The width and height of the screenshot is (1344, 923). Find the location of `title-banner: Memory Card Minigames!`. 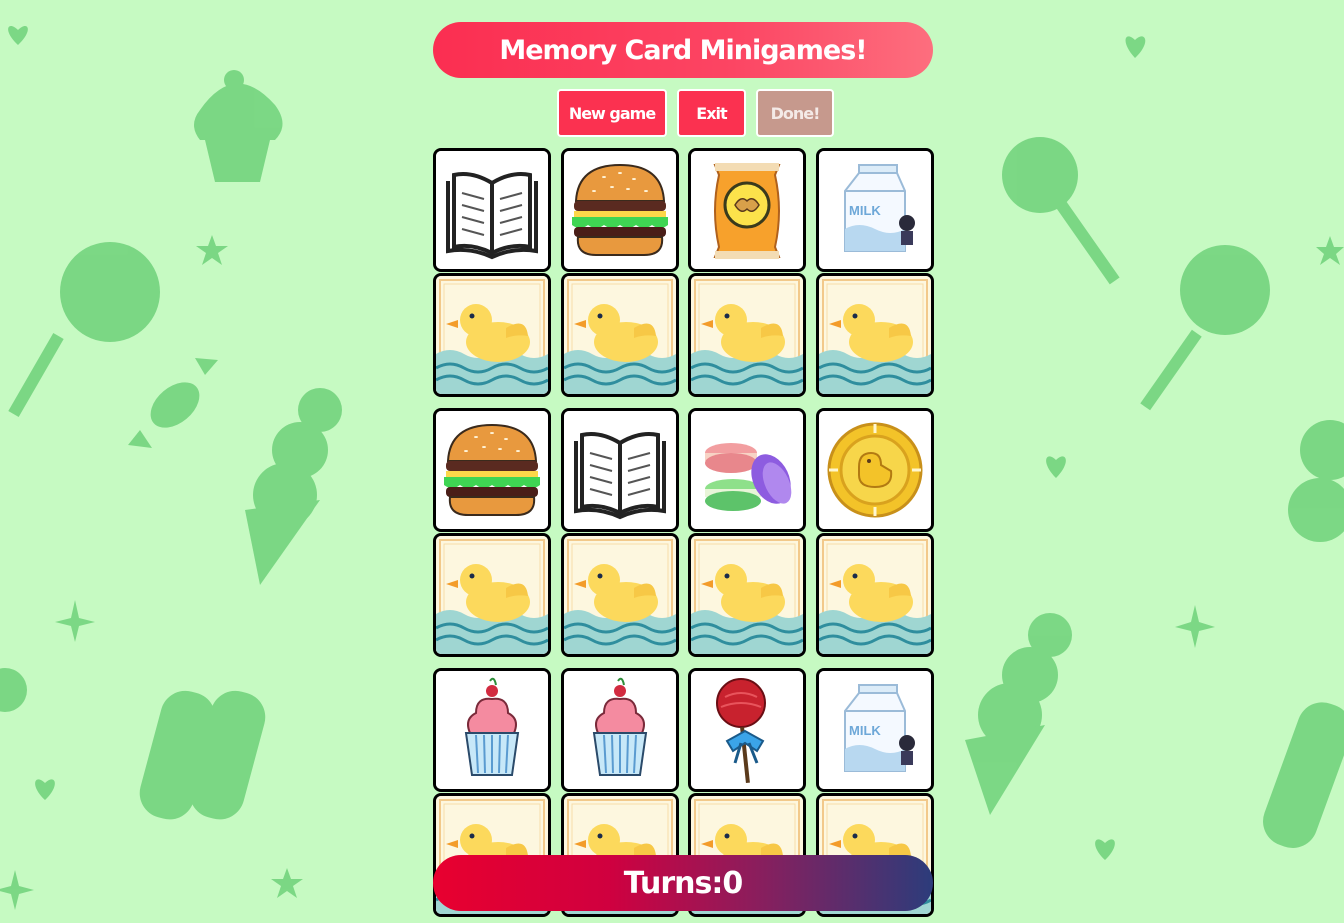

title-banner: Memory Card Minigames! is located at coordinates (683, 50).